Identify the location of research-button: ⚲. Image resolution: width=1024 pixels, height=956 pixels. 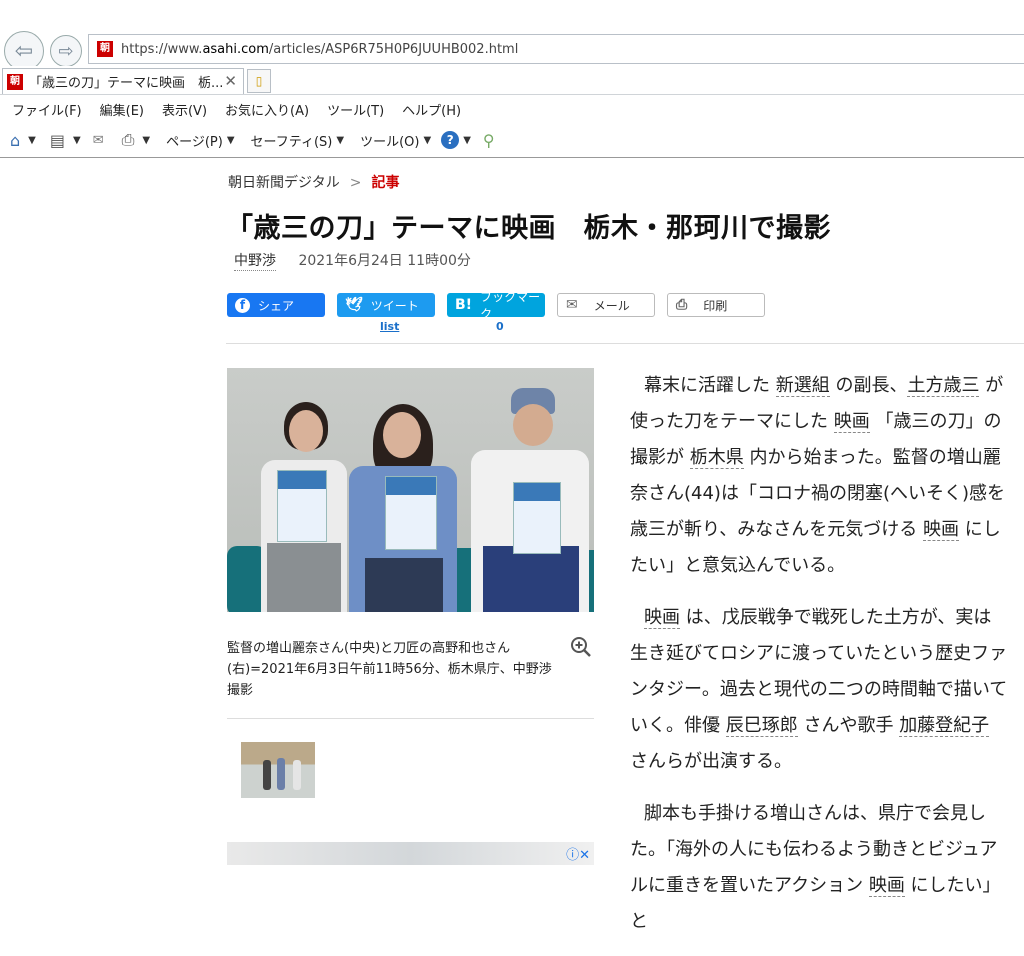
(489, 140).